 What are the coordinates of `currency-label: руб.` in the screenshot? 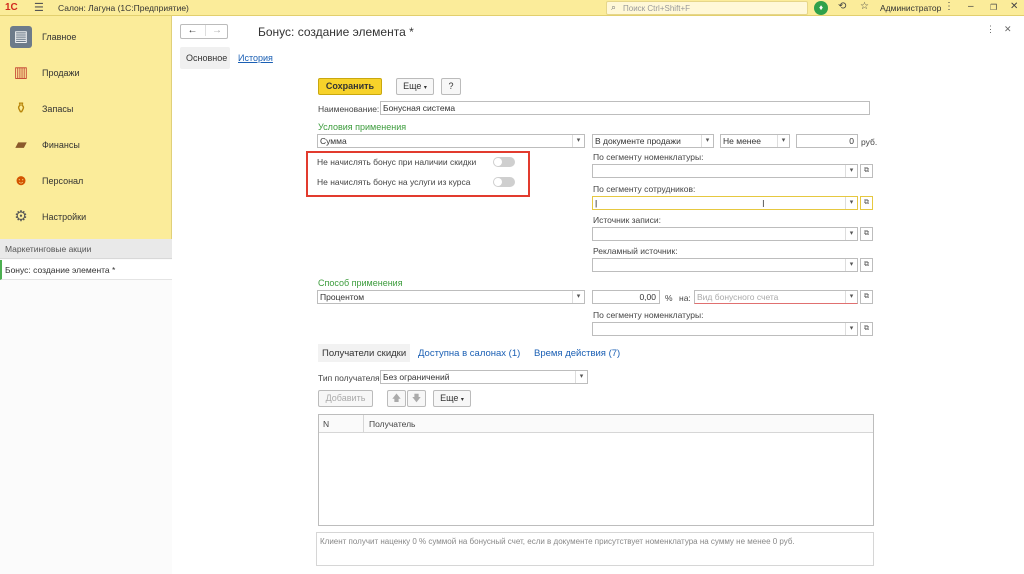 It's located at (869, 142).